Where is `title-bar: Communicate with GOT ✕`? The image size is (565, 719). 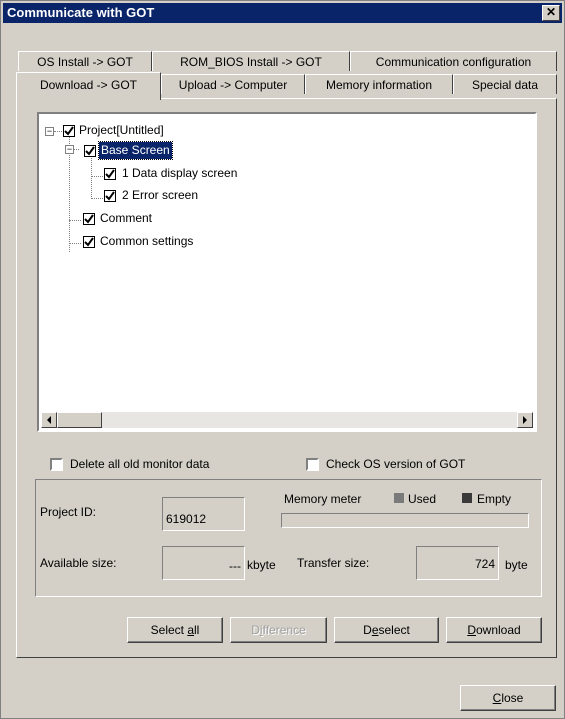 title-bar: Communicate with GOT ✕ is located at coordinates (282, 13).